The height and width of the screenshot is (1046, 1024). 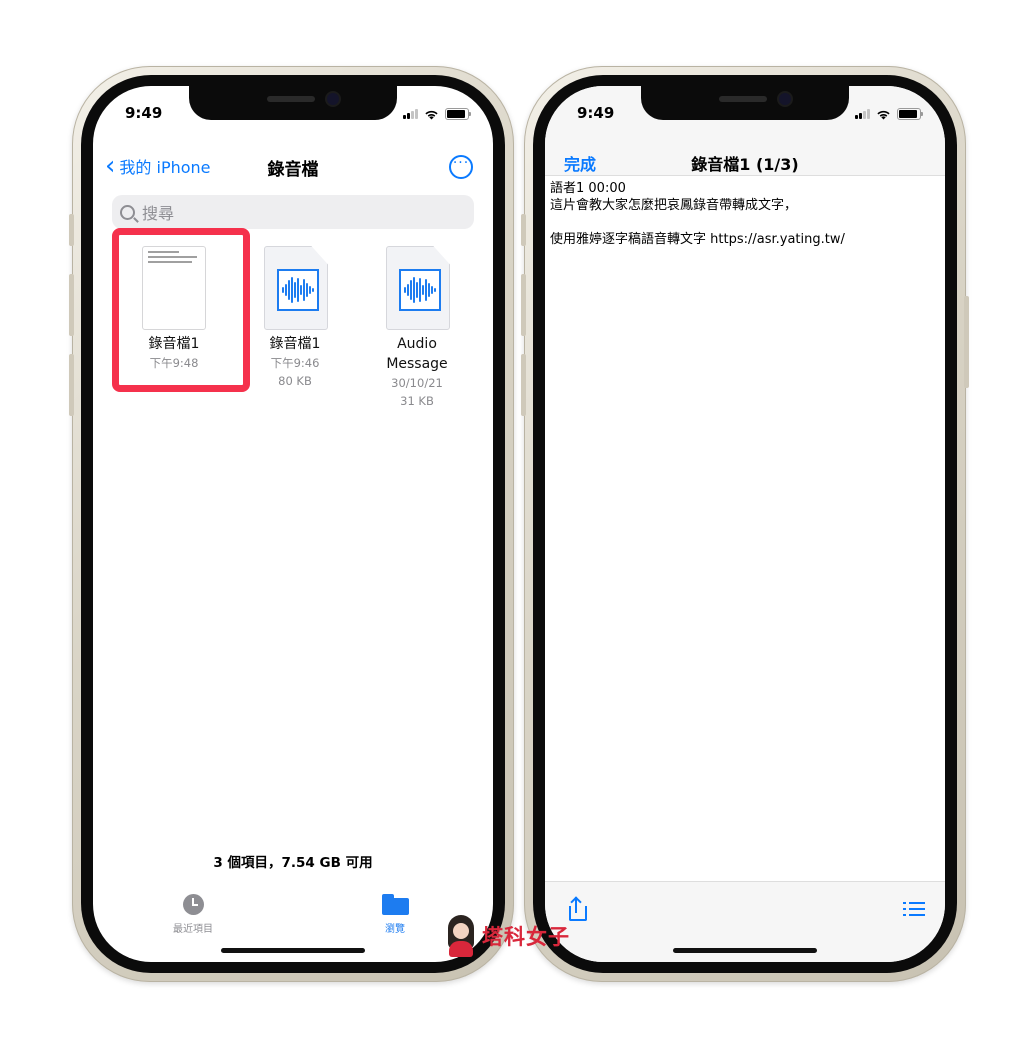 I want to click on tab-browse: 瀏覽, so click(x=395, y=914).